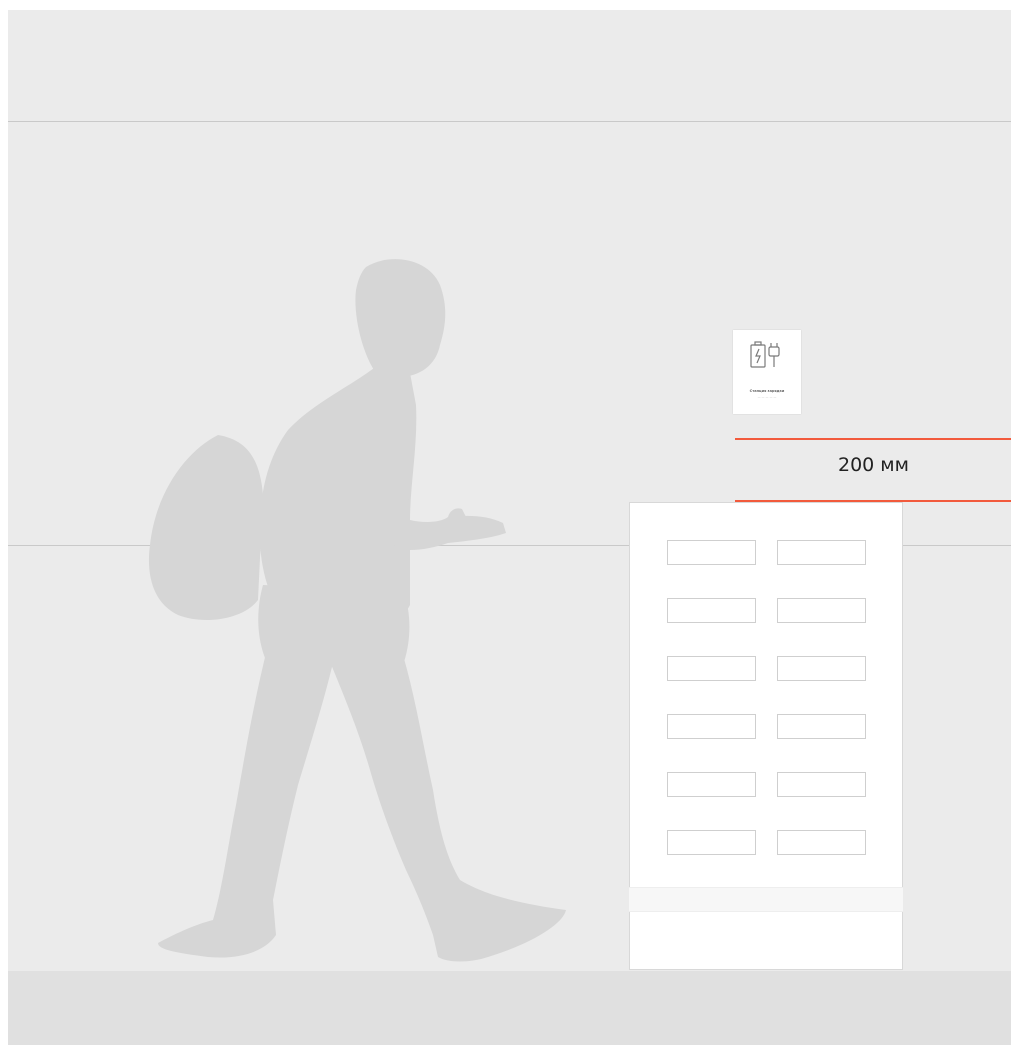  What do you see at coordinates (873, 465) in the screenshot?
I see `dimension-label: 200 мм` at bounding box center [873, 465].